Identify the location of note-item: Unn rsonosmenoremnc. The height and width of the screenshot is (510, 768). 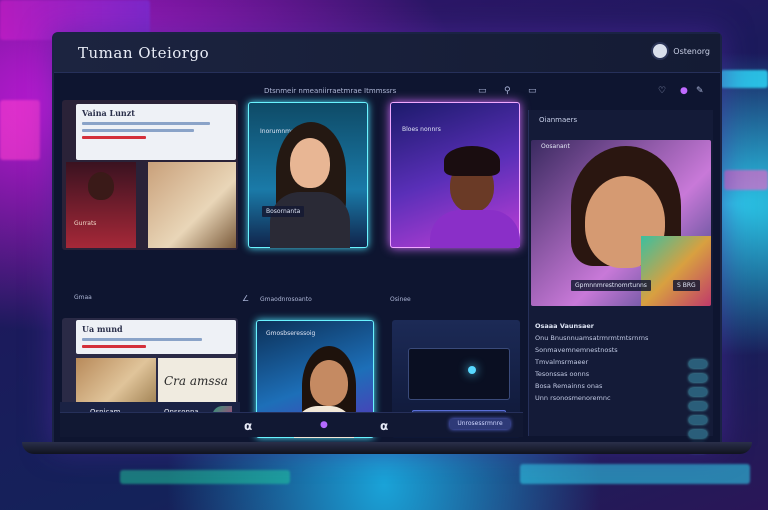
(620, 398).